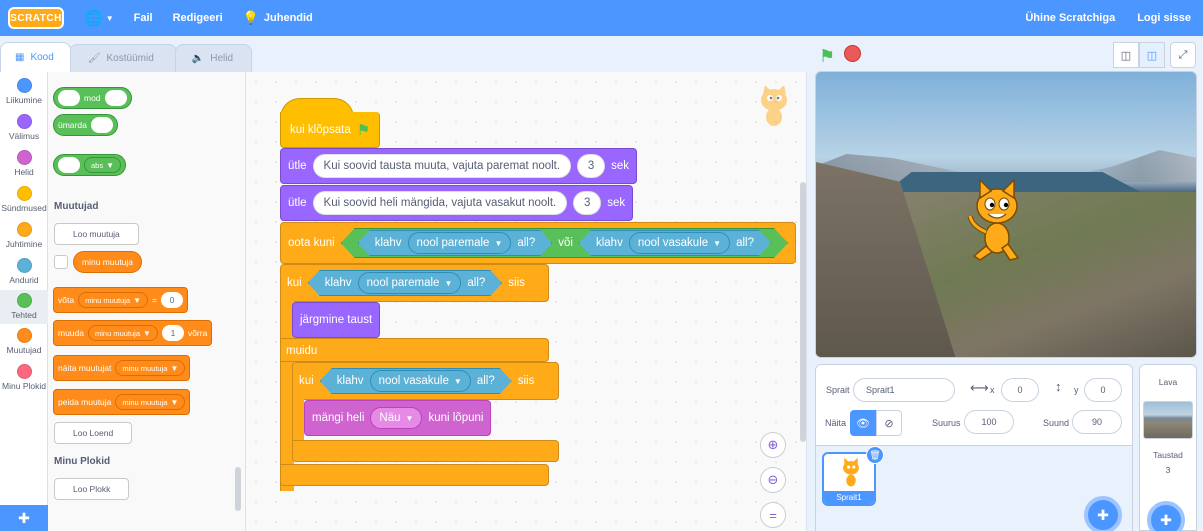 The image size is (1203, 531). Describe the element at coordinates (1103, 513) in the screenshot. I see `add-sprite-button: ✚` at that location.